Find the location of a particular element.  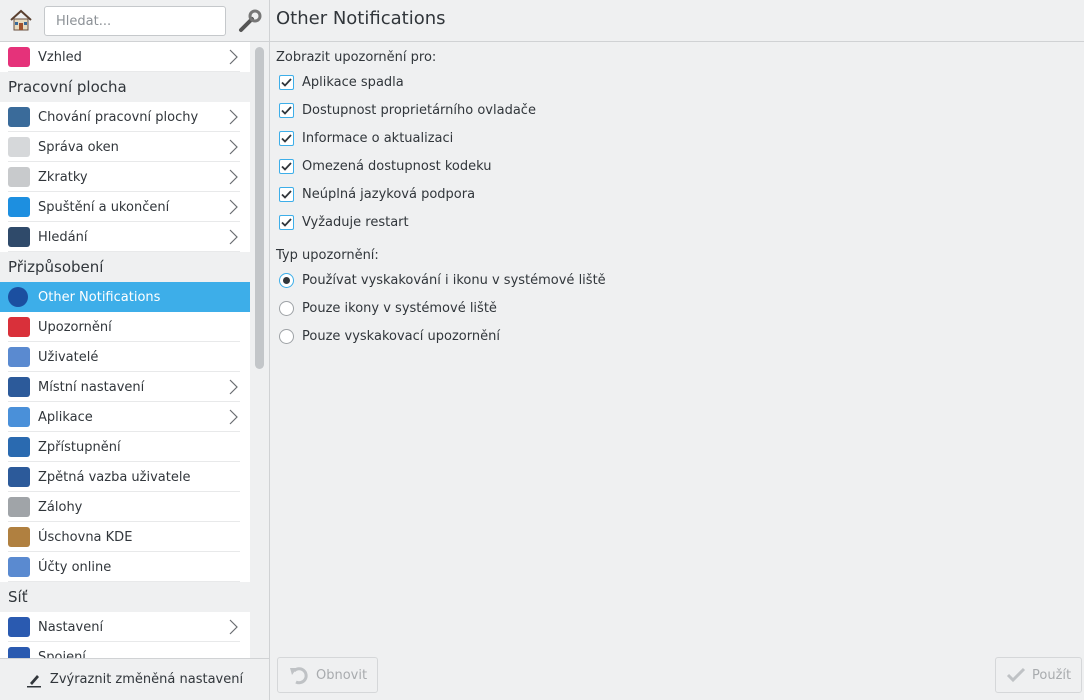

search-input is located at coordinates (135, 21).